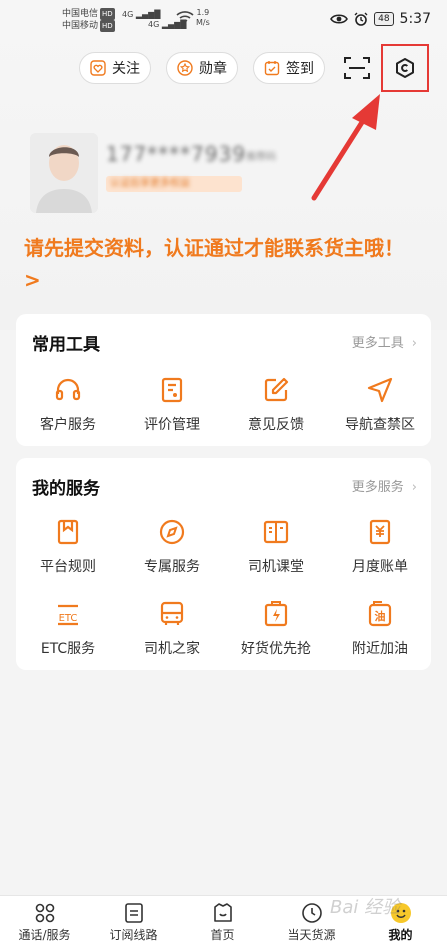 This screenshot has height=942, width=447. I want to click on tools-card-title: 常用工具, so click(66, 345).